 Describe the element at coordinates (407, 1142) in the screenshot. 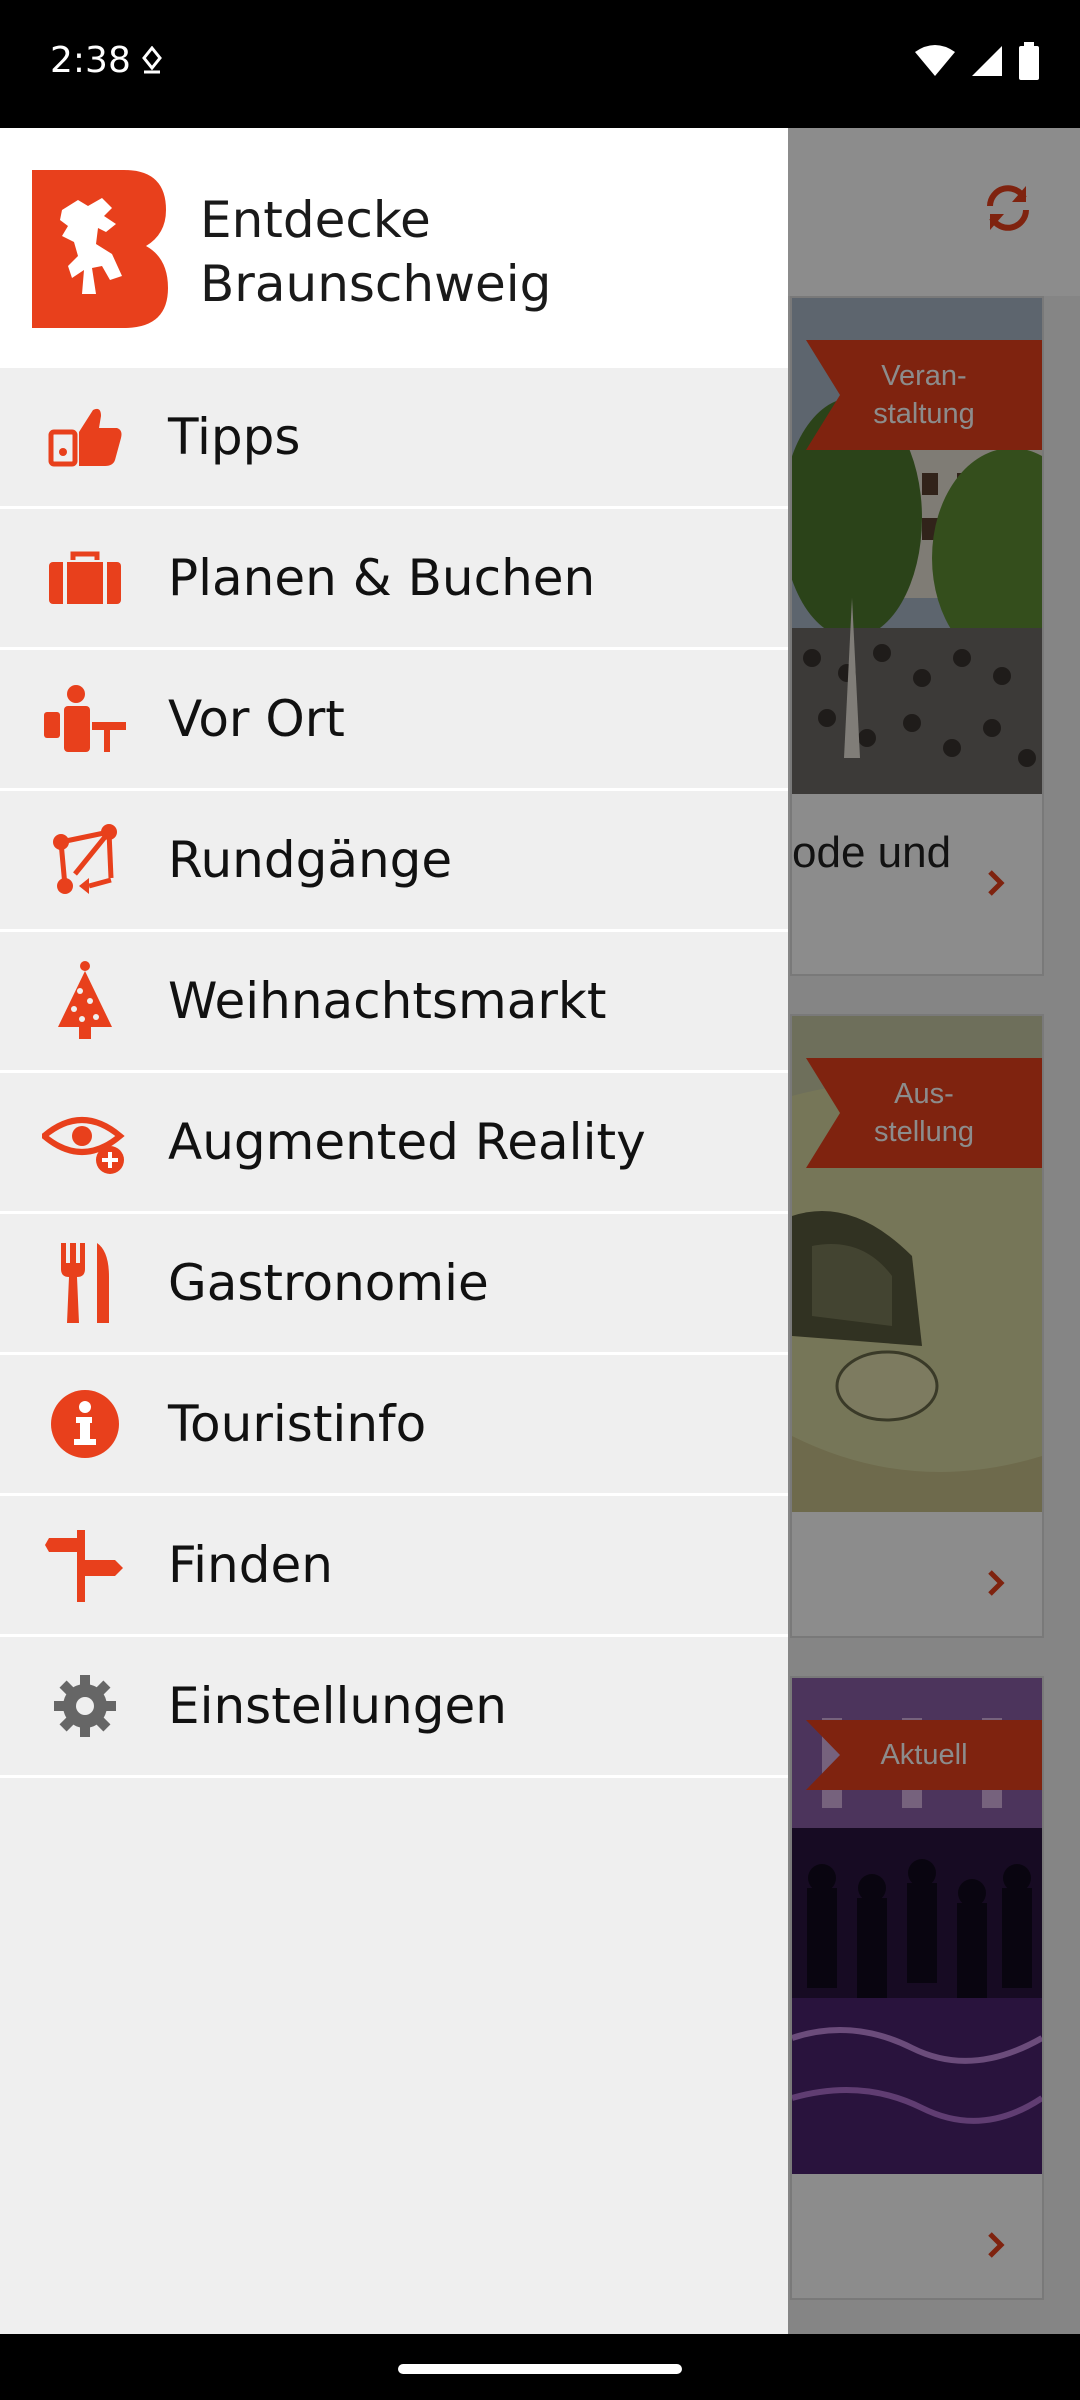

I see `menu-item-label: Augmented Reality` at that location.